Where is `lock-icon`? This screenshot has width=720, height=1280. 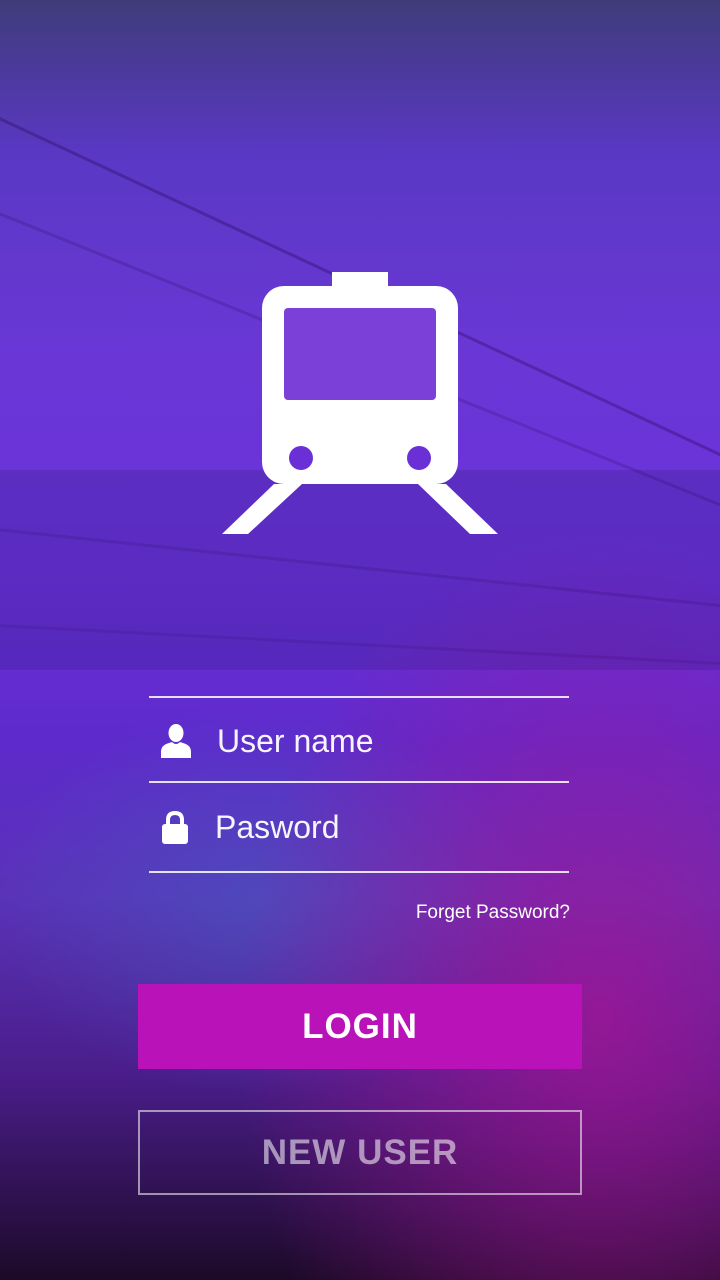 lock-icon is located at coordinates (175, 827).